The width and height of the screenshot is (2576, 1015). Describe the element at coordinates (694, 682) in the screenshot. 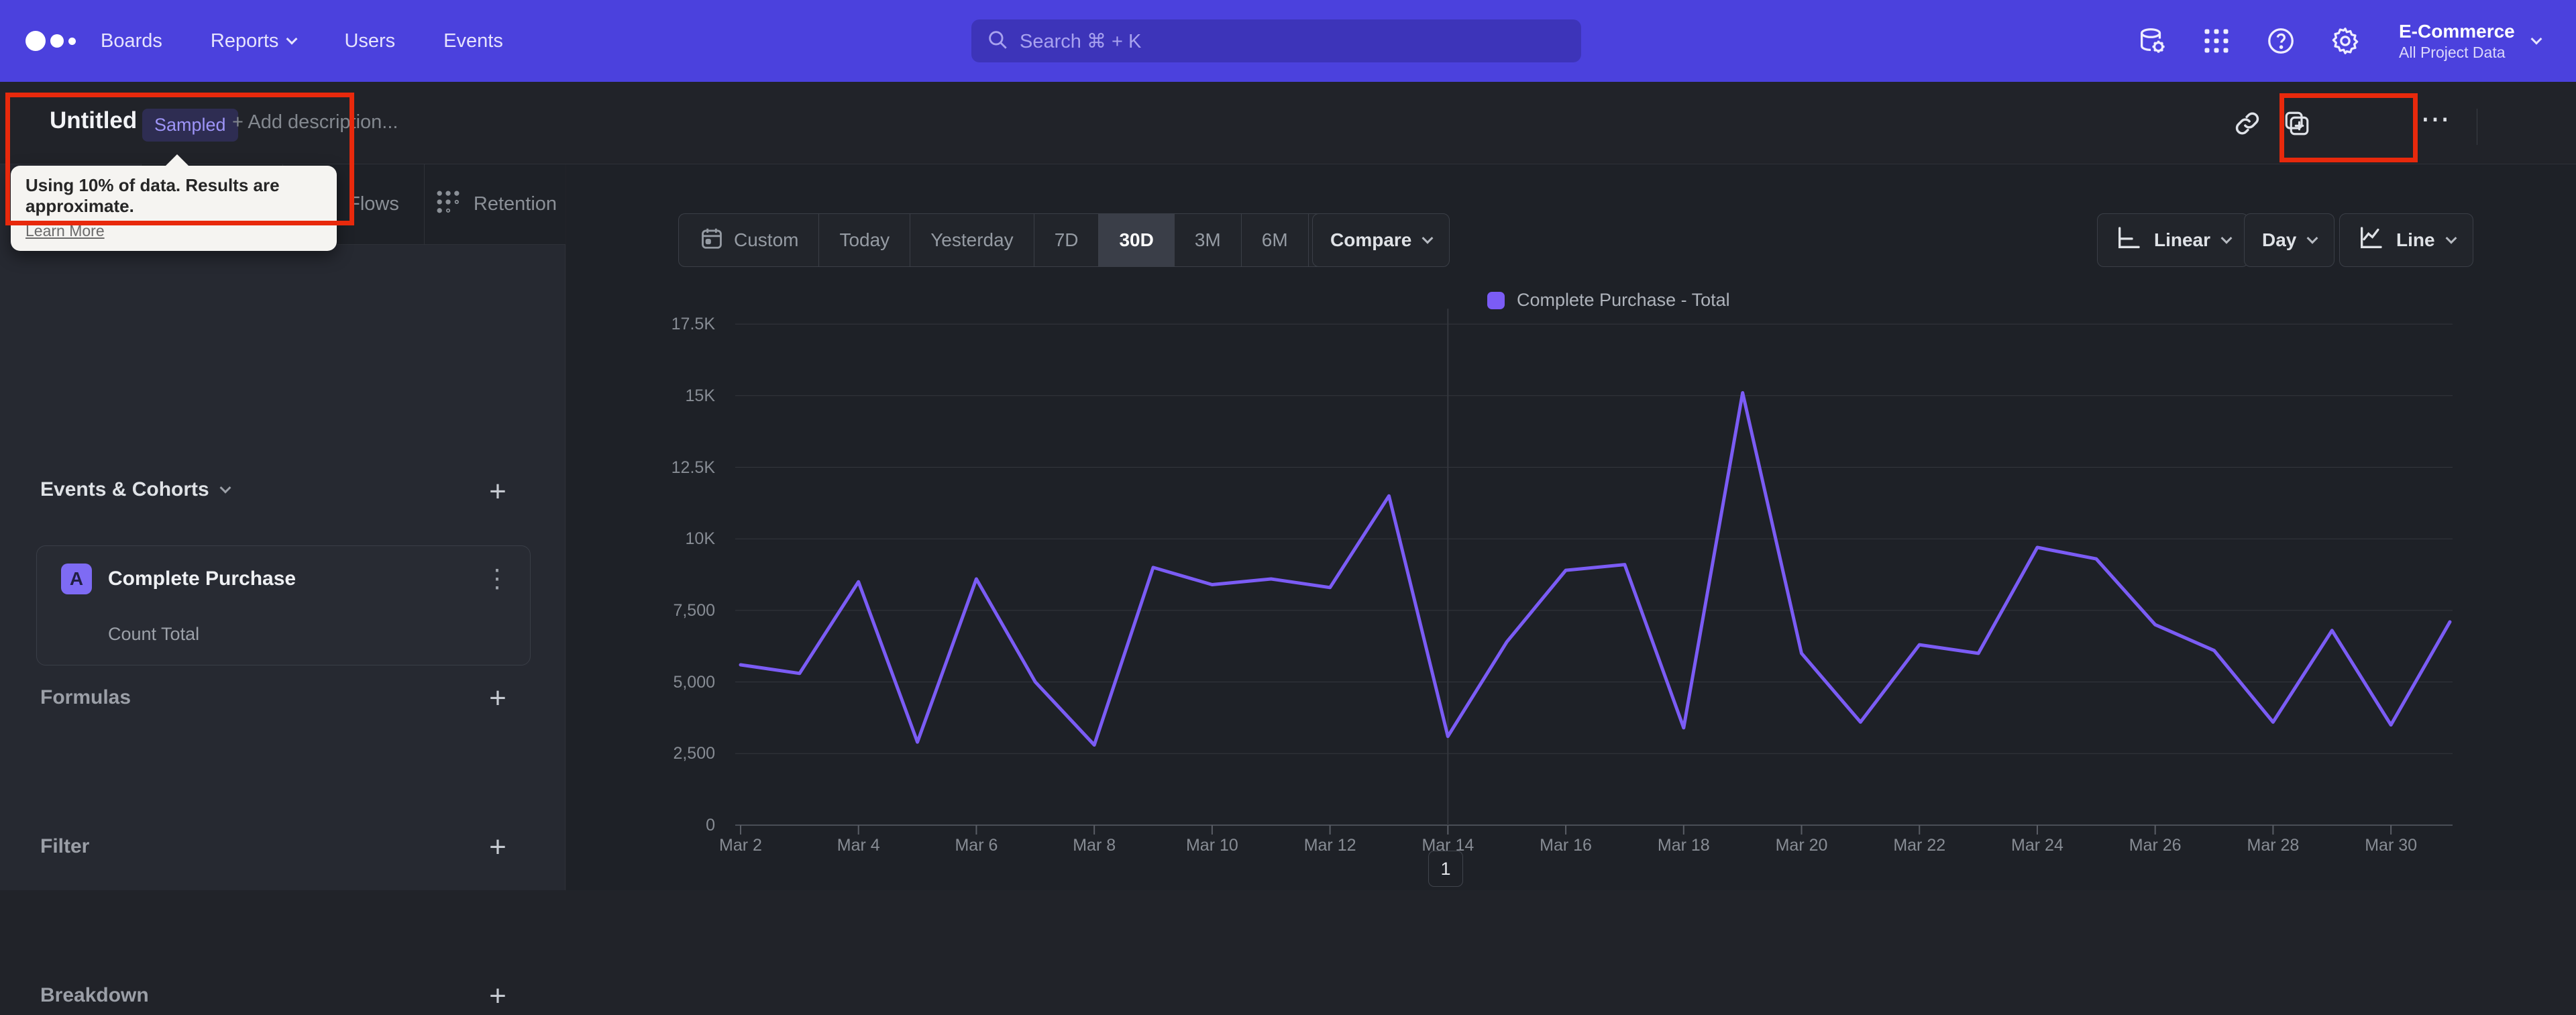

I see `y-tick-label: 5,000` at that location.